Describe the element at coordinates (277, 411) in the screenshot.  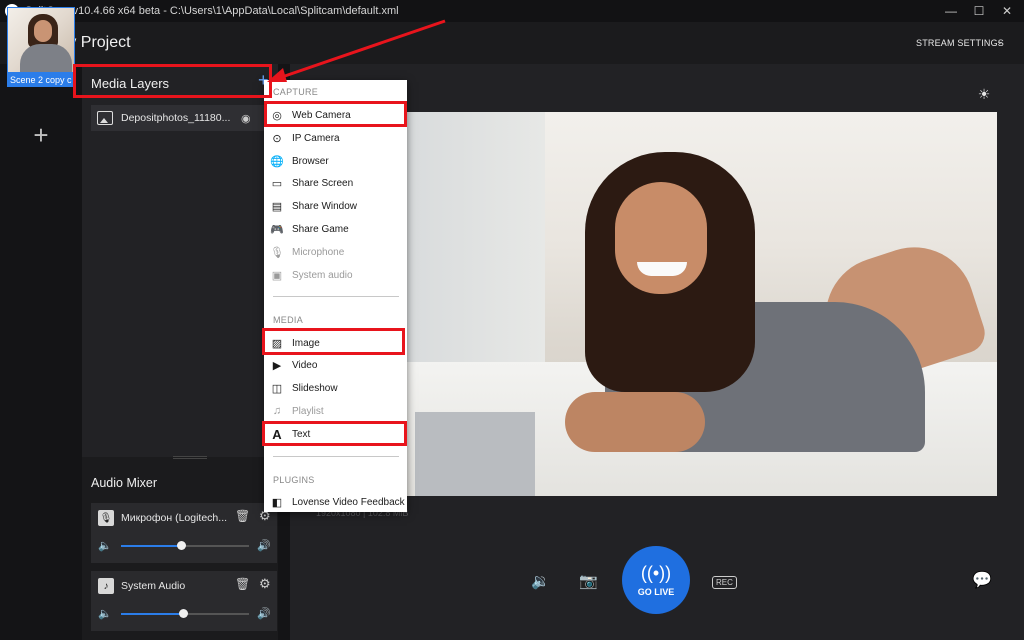
I see `playlist-icon: ♫` at that location.